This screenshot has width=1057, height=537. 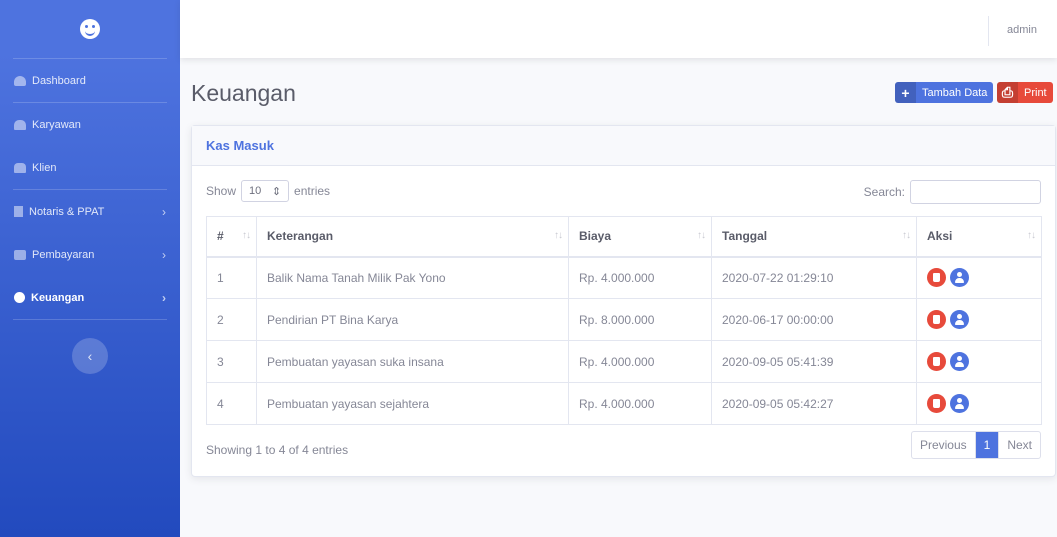 I want to click on sidebar-item-keuangan: Keuangan ›, so click(x=90, y=297).